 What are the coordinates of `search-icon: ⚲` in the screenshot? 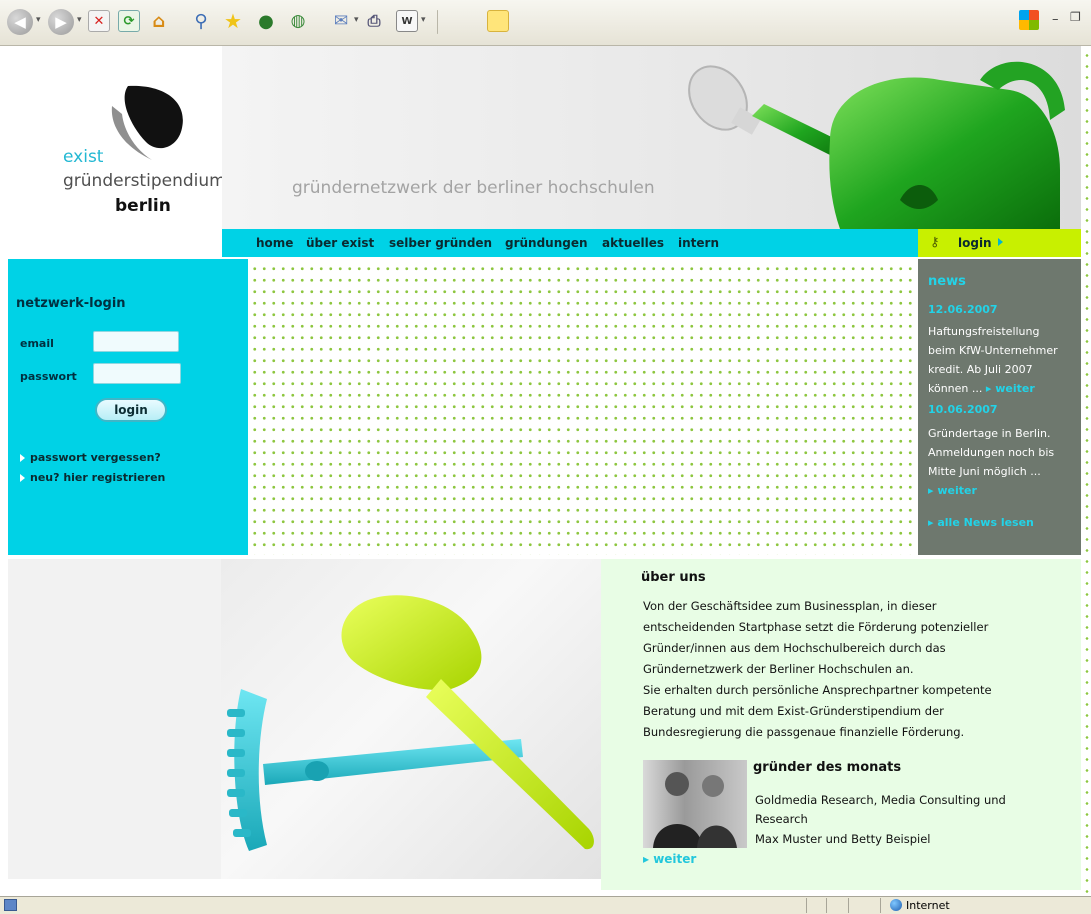 It's located at (201, 21).